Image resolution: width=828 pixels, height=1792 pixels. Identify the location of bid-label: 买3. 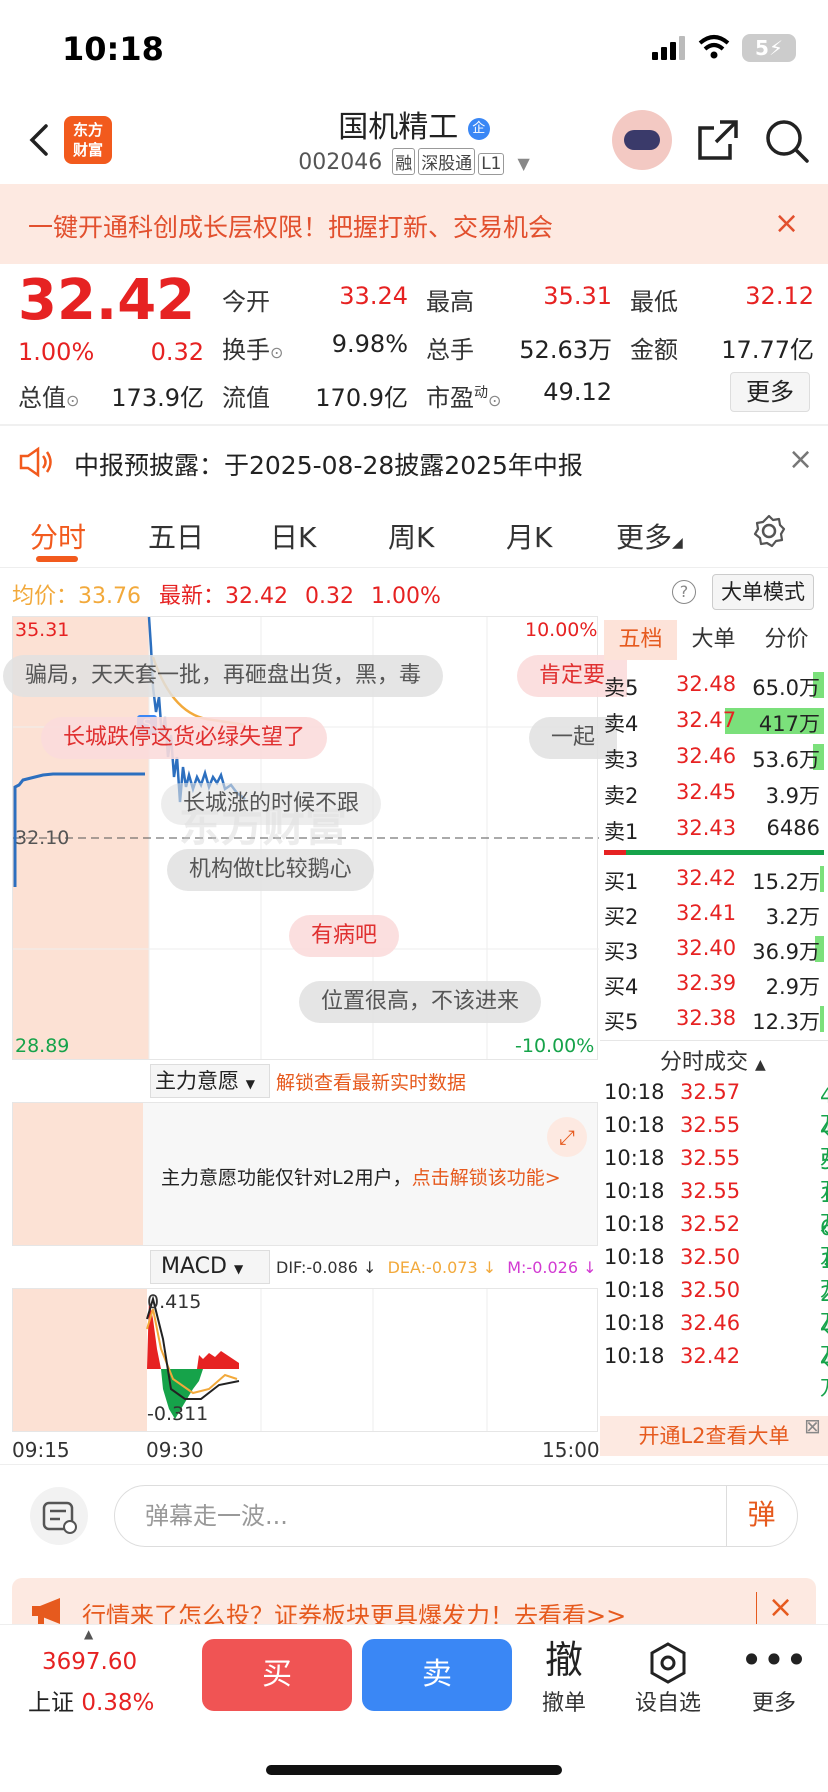
(621, 952).